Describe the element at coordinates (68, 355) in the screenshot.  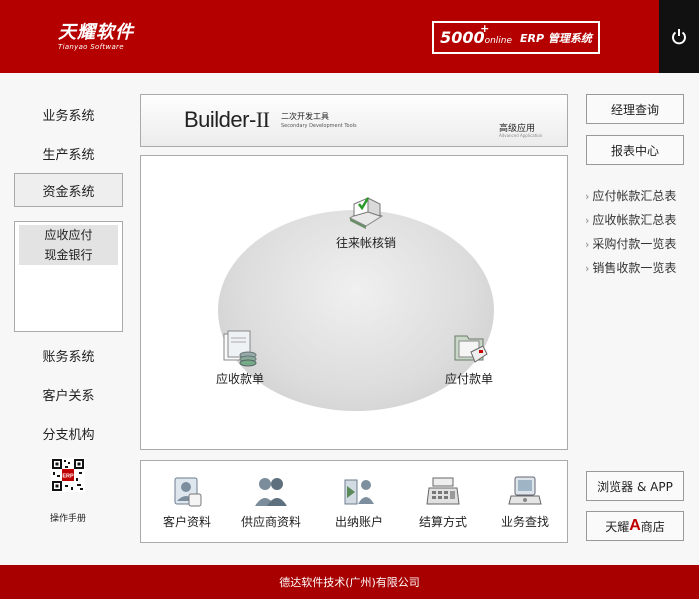
I see `sidebar-item-accounting: 账务系统` at that location.